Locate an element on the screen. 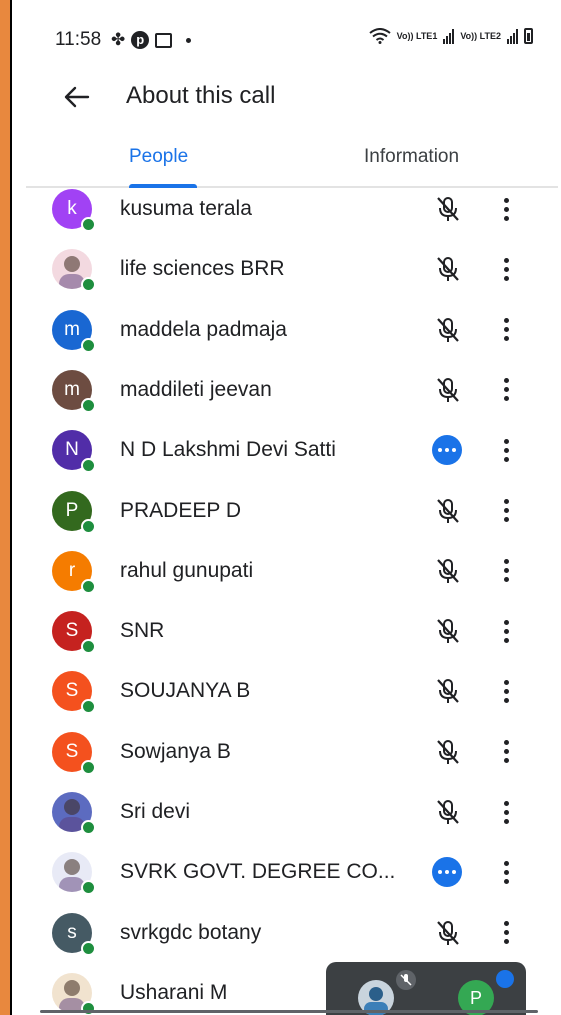 Image resolution: width=561 pixels, height=1015 pixels. participant-name: maddileti jeevan is located at coordinates (196, 389).